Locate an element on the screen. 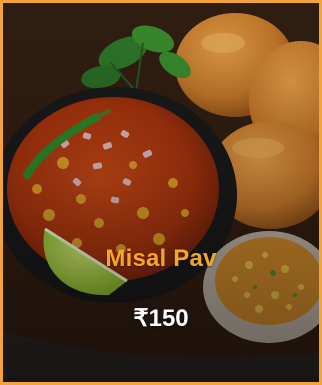 This screenshot has height=385, width=322. dish-price: ₹150 is located at coordinates (161, 318).